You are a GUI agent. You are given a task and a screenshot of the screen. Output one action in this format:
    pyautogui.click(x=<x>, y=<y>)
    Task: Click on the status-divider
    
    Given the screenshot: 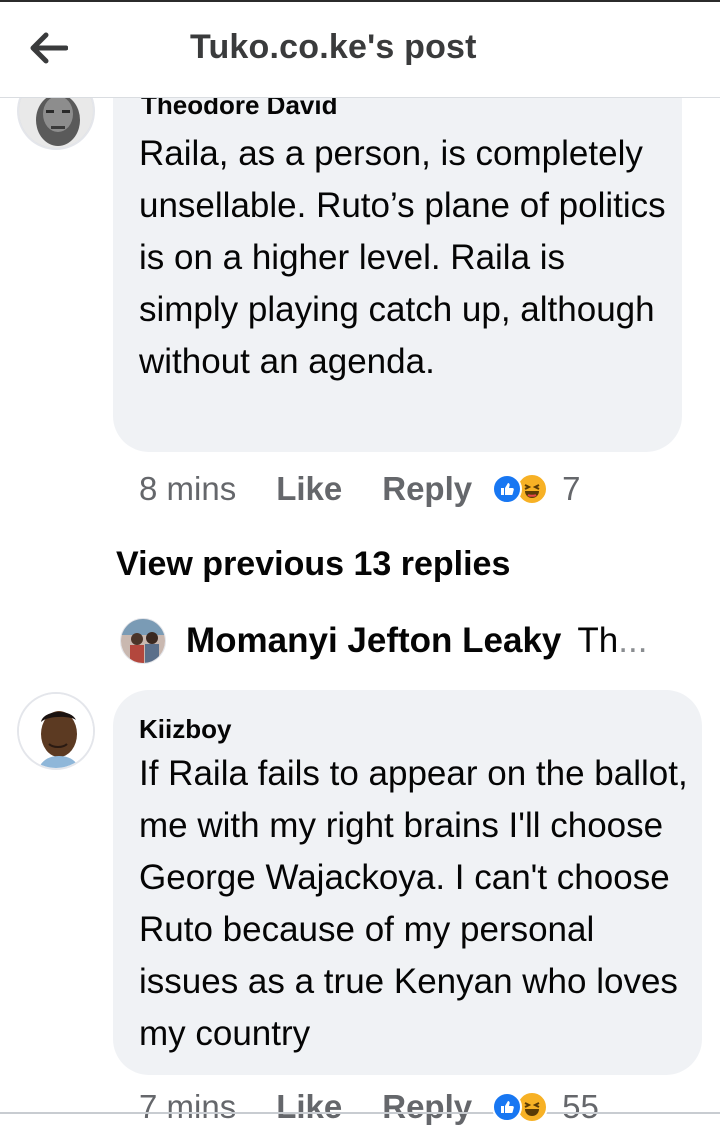 What is the action you would take?
    pyautogui.click(x=360, y=1)
    